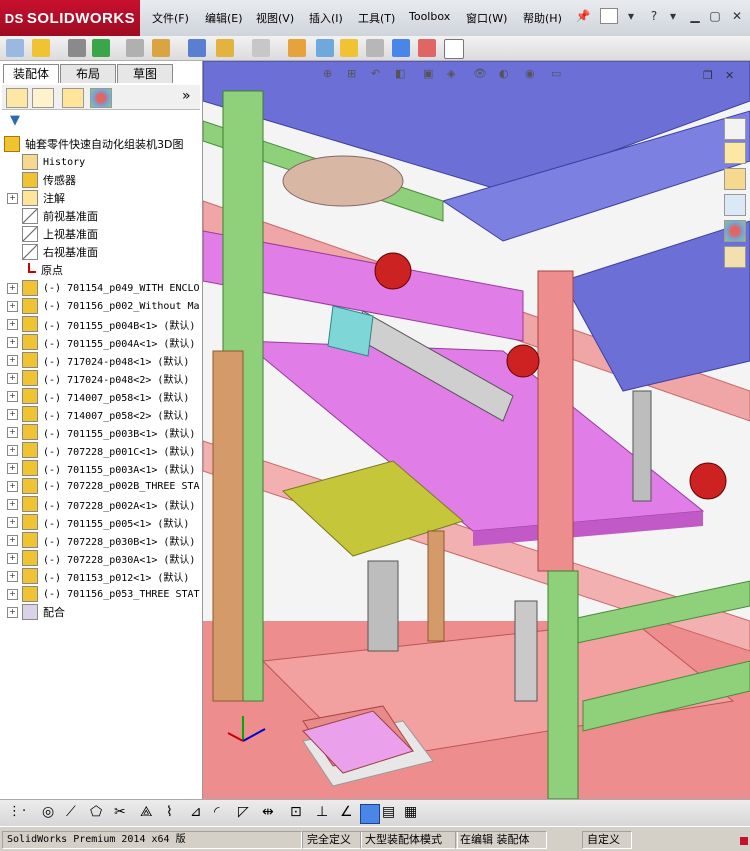  I want to click on reference-geometry-icon, so click(261, 48).